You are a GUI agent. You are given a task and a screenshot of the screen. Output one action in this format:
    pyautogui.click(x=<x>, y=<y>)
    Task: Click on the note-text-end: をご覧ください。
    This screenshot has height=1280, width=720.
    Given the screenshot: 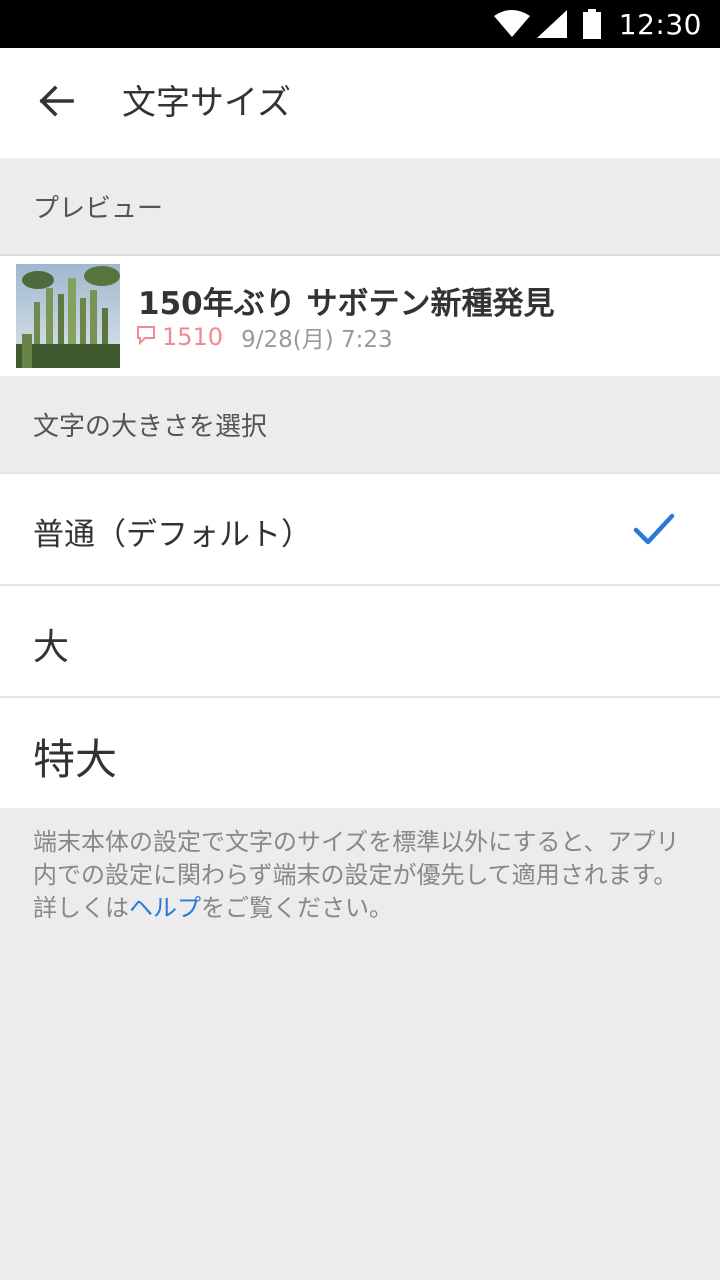 What is the action you would take?
    pyautogui.click(x=297, y=908)
    